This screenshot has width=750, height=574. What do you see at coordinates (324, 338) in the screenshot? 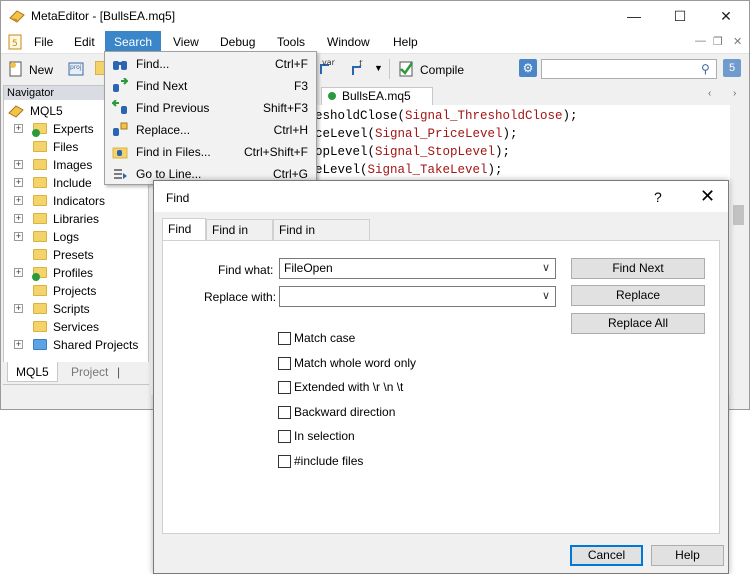
I see `option-label: Match case` at bounding box center [324, 338].